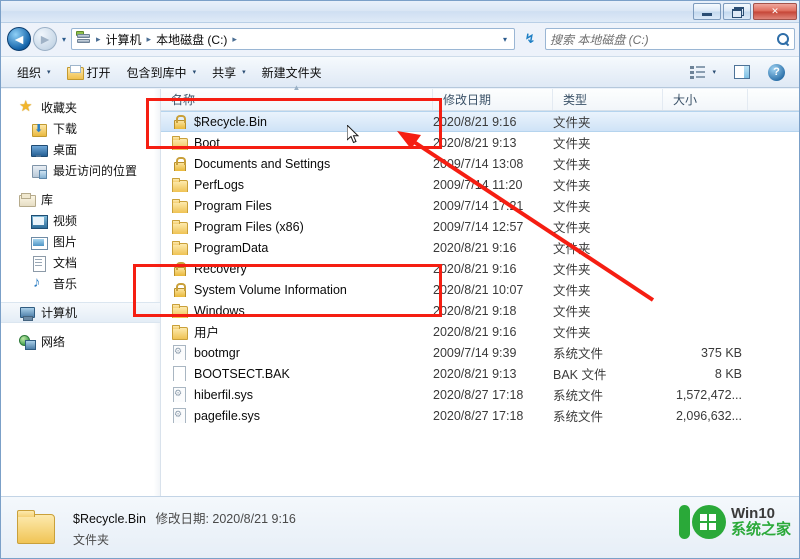 Image resolution: width=800 pixels, height=559 pixels. I want to click on sidebar-item-libraries: 库, so click(80, 199).